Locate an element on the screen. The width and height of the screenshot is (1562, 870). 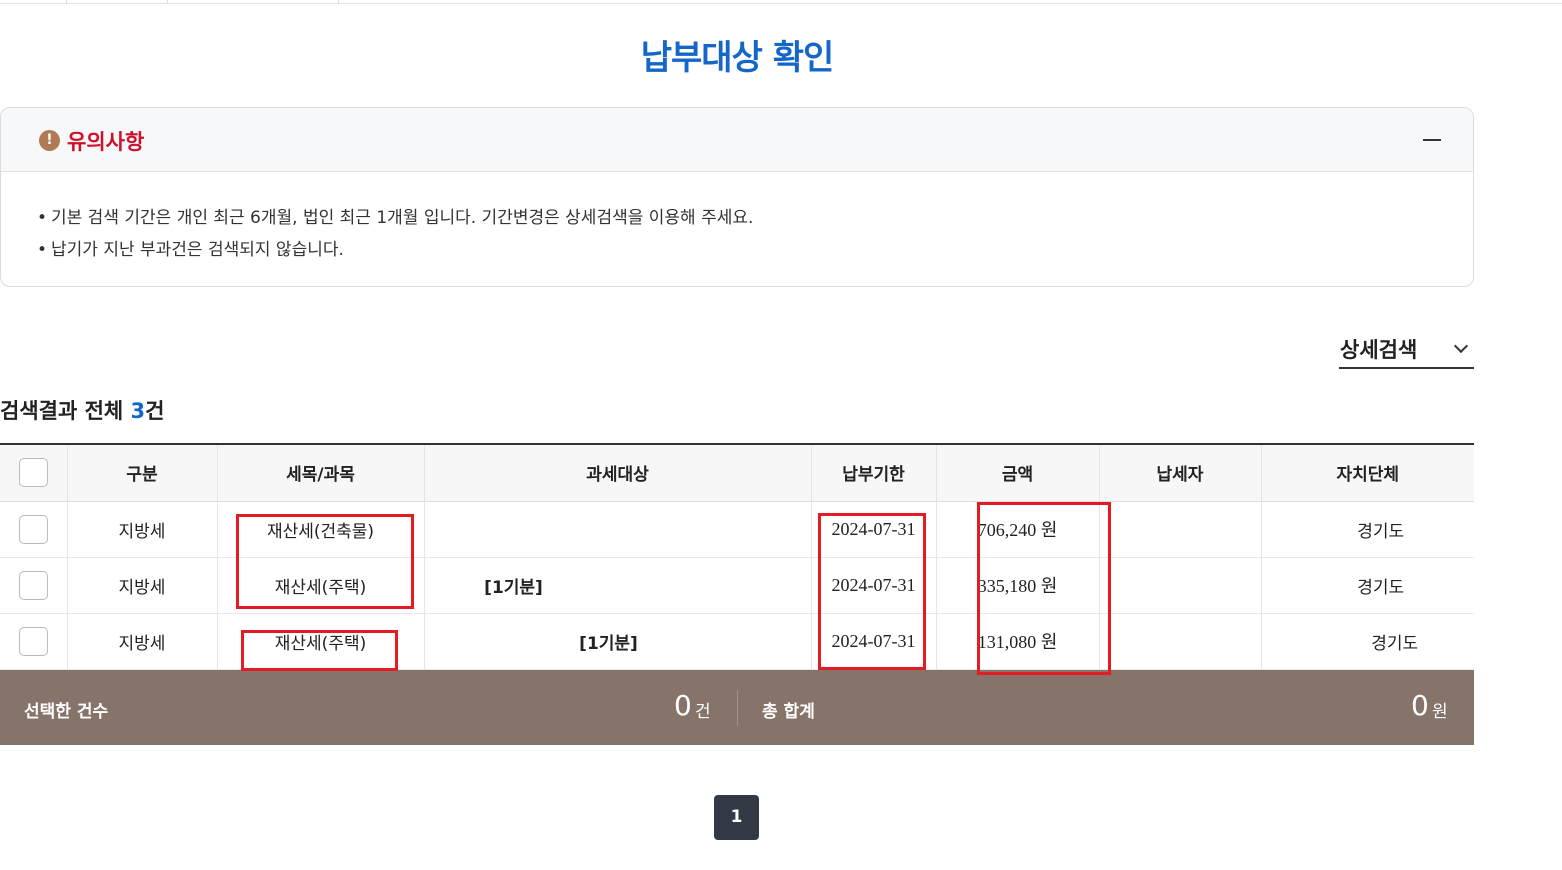
top-border is located at coordinates (781, 2).